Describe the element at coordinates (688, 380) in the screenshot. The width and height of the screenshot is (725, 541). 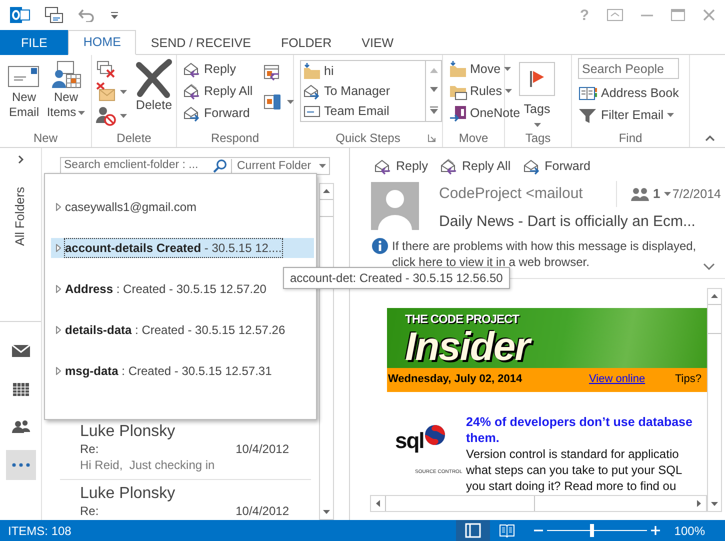
I see `tips-text: Tips?` at that location.